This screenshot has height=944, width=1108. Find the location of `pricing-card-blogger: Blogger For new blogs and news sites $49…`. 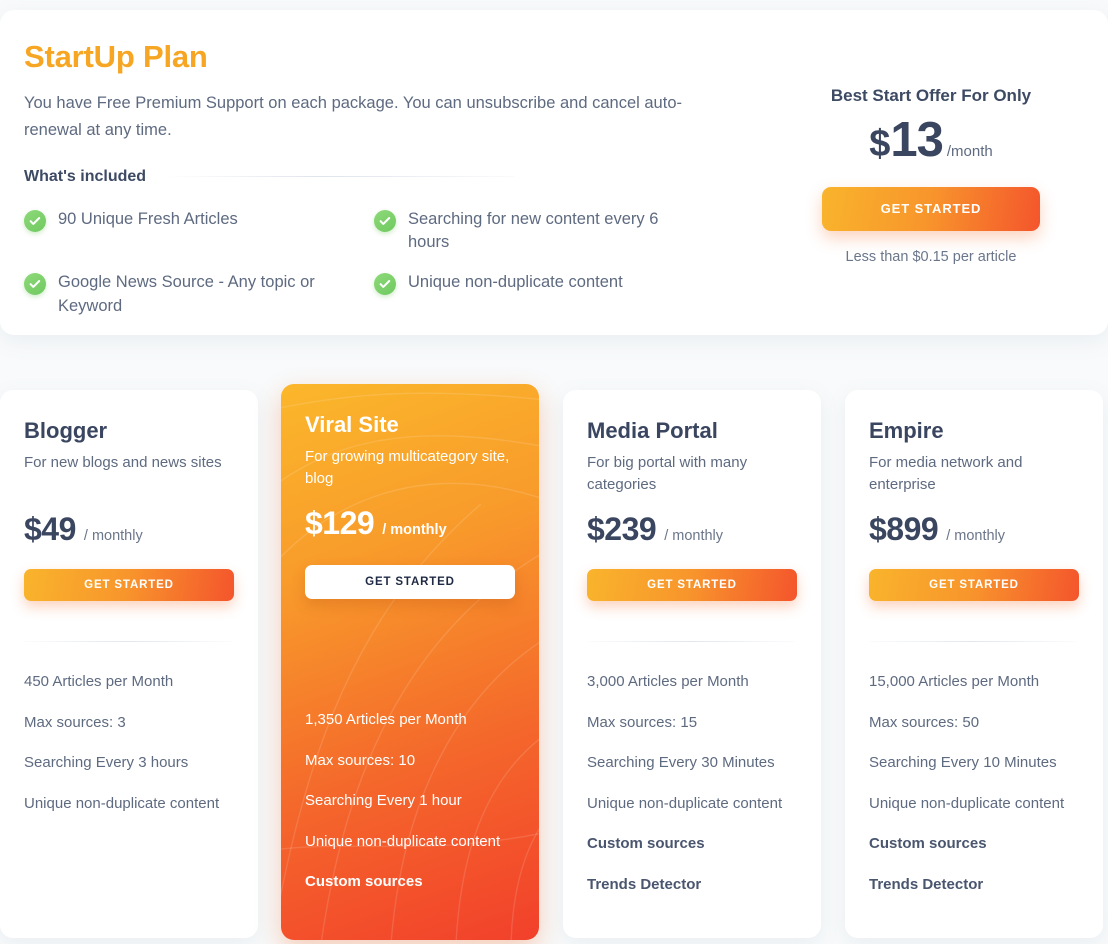

pricing-card-blogger: Blogger For new blogs and news sites $49… is located at coordinates (129, 664).